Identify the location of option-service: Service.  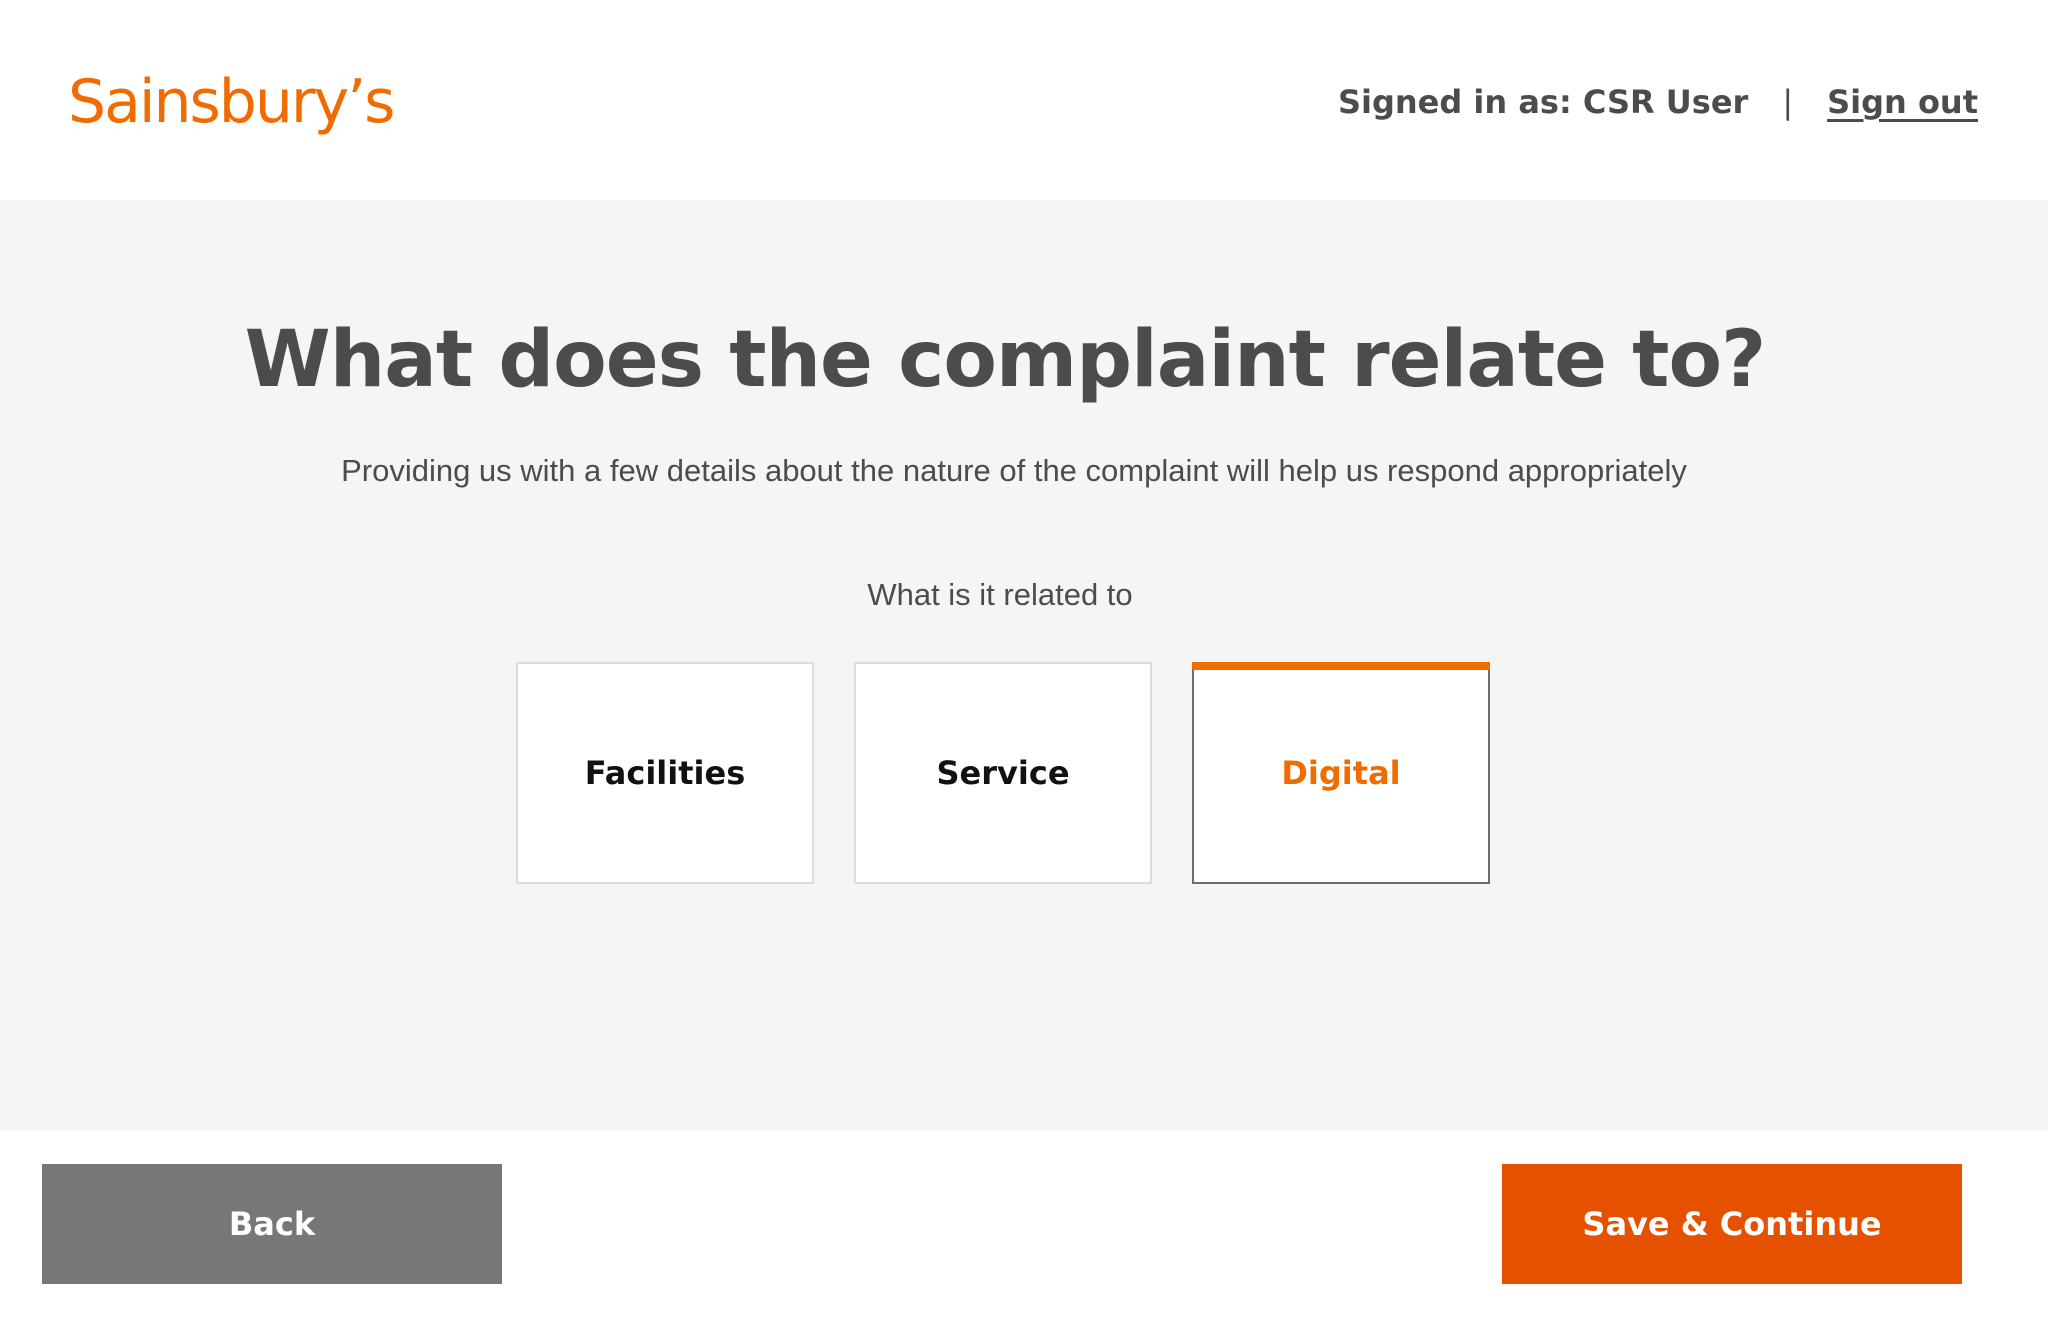
(1003, 773).